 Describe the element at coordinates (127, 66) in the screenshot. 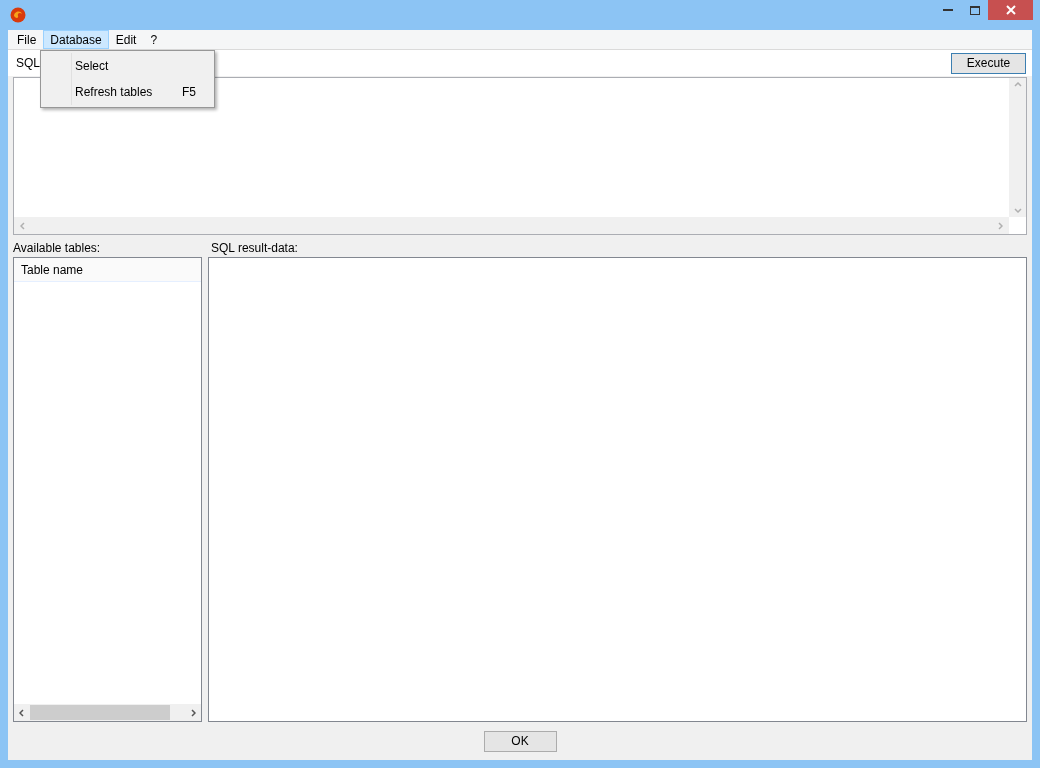

I see `dropdown-item: Select` at that location.